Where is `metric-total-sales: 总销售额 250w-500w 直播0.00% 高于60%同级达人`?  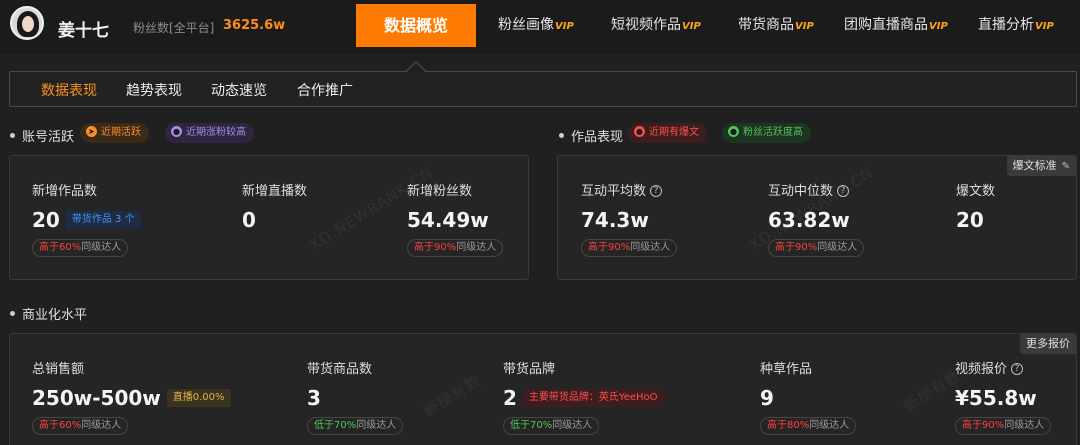 metric-total-sales: 总销售额 250w-500w 直播0.00% 高于60%同级达人 is located at coordinates (131, 396).